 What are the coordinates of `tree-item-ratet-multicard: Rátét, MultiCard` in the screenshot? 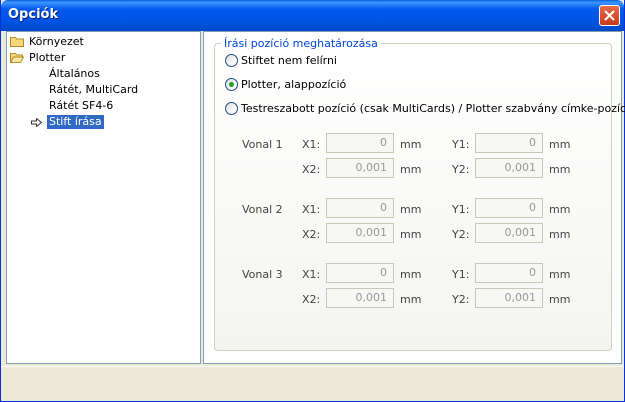 It's located at (112, 90).